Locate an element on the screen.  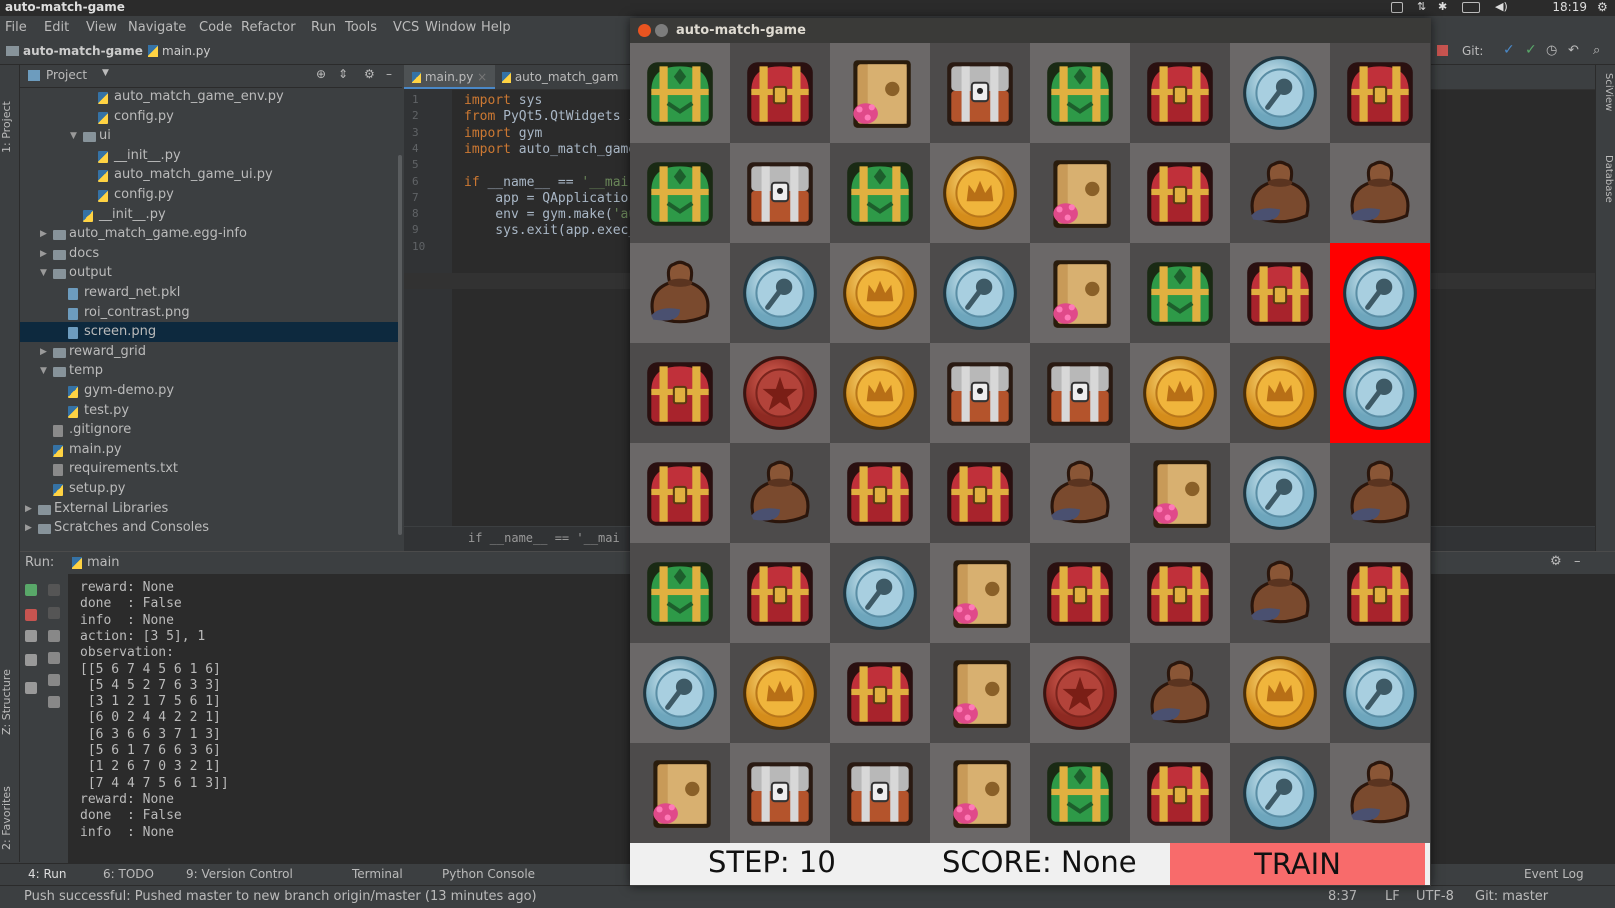
volume-icon: ◀) is located at coordinates (1501, 6).